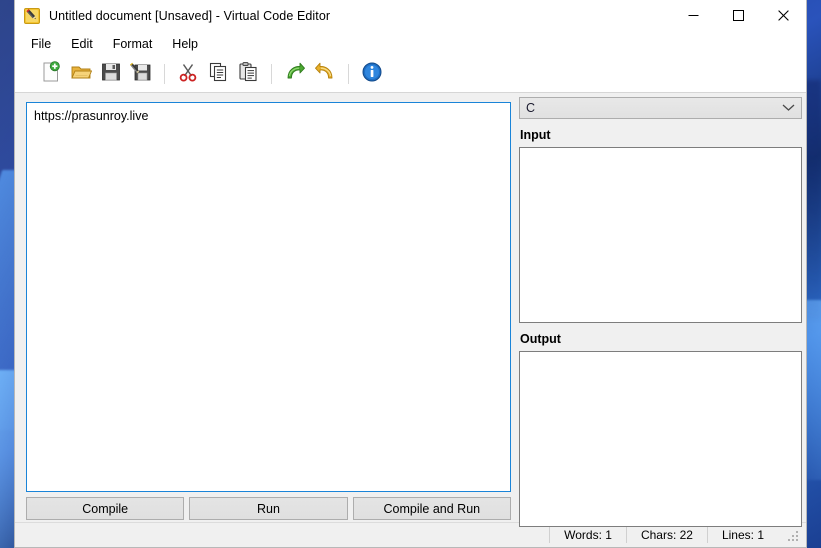  Describe the element at coordinates (41, 44) in the screenshot. I see `menu-item-file: File` at that location.